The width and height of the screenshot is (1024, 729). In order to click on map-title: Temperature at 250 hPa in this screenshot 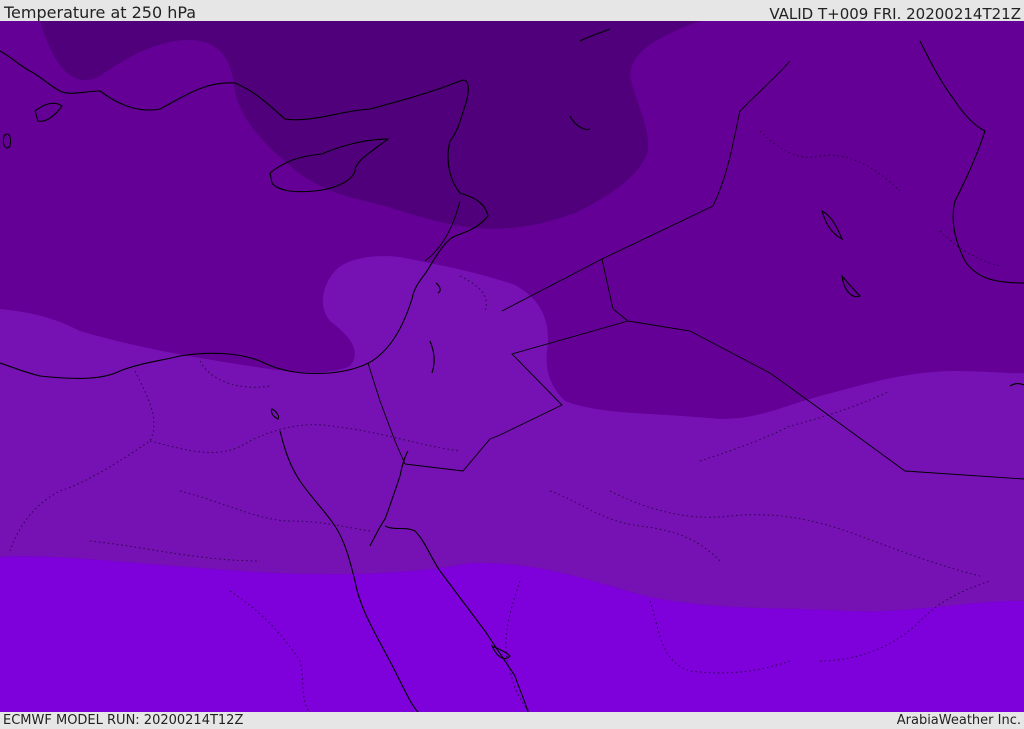, I will do `click(100, 12)`.